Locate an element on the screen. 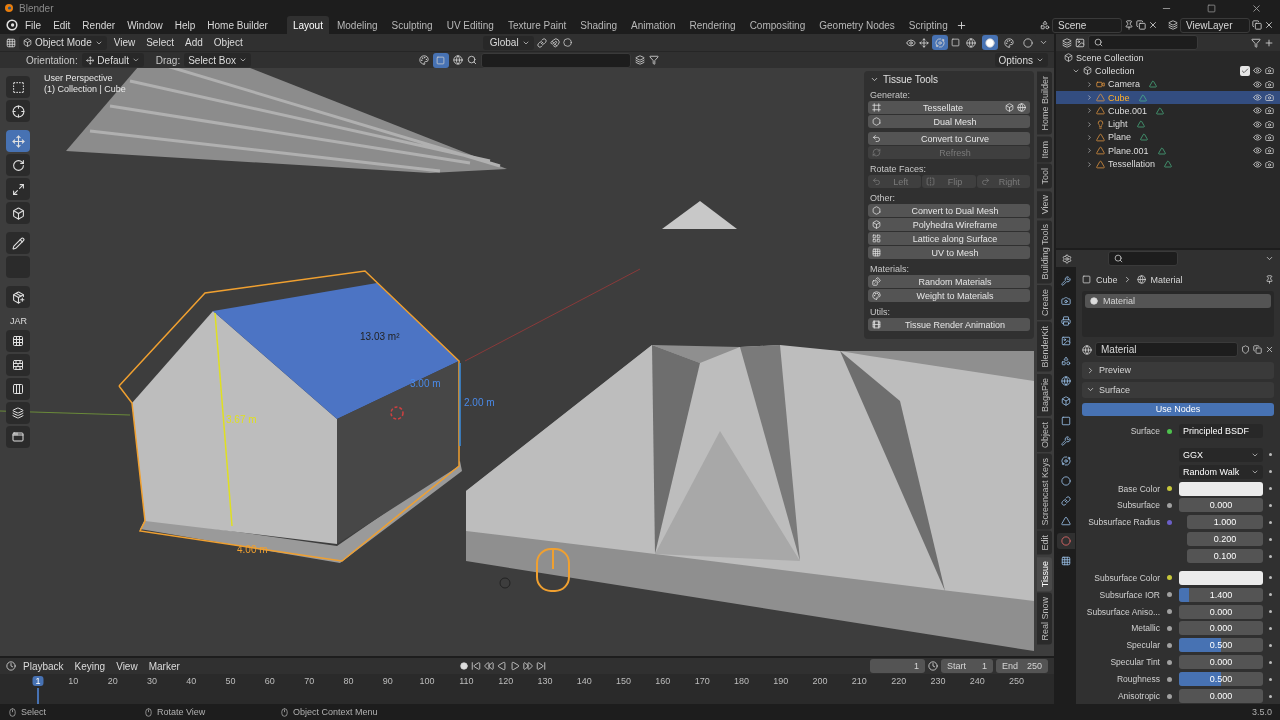 The image size is (1280, 720). dropdown: GGX is located at coordinates (1221, 454).